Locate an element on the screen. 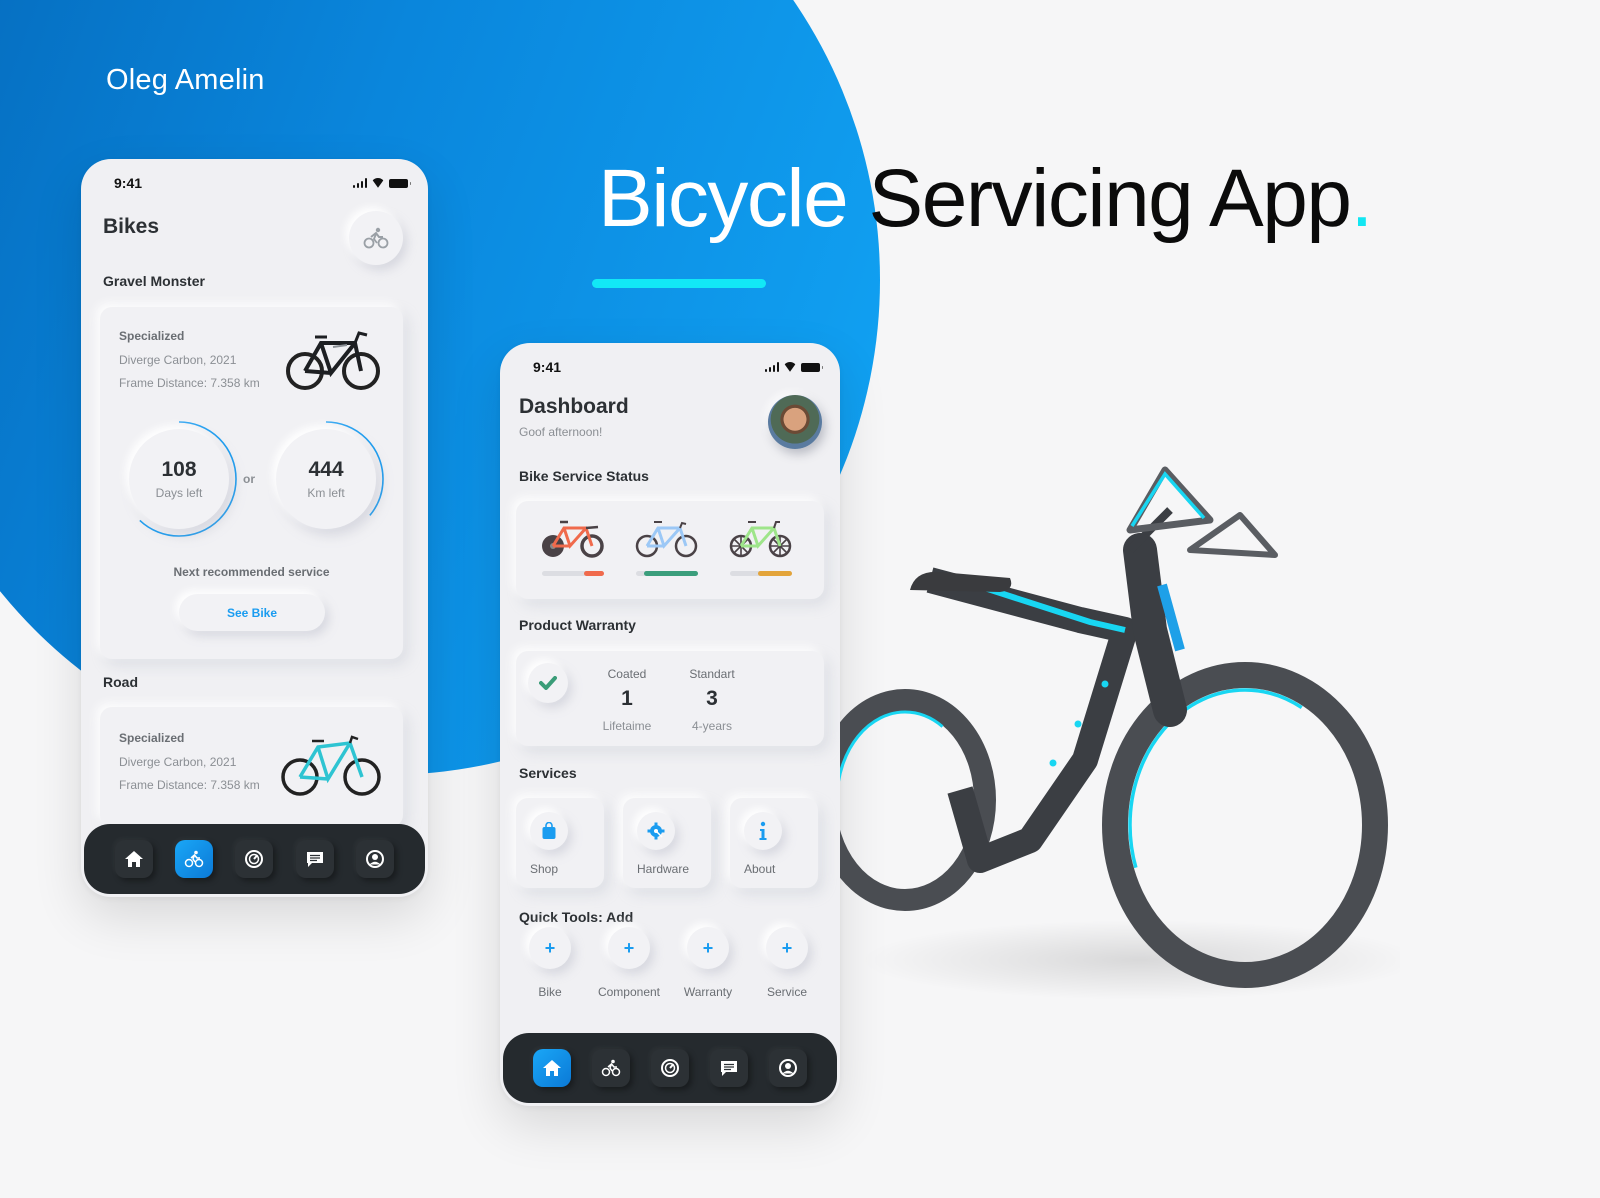 This screenshot has height=1198, width=1600. author-name: Oleg Amelin is located at coordinates (185, 80).